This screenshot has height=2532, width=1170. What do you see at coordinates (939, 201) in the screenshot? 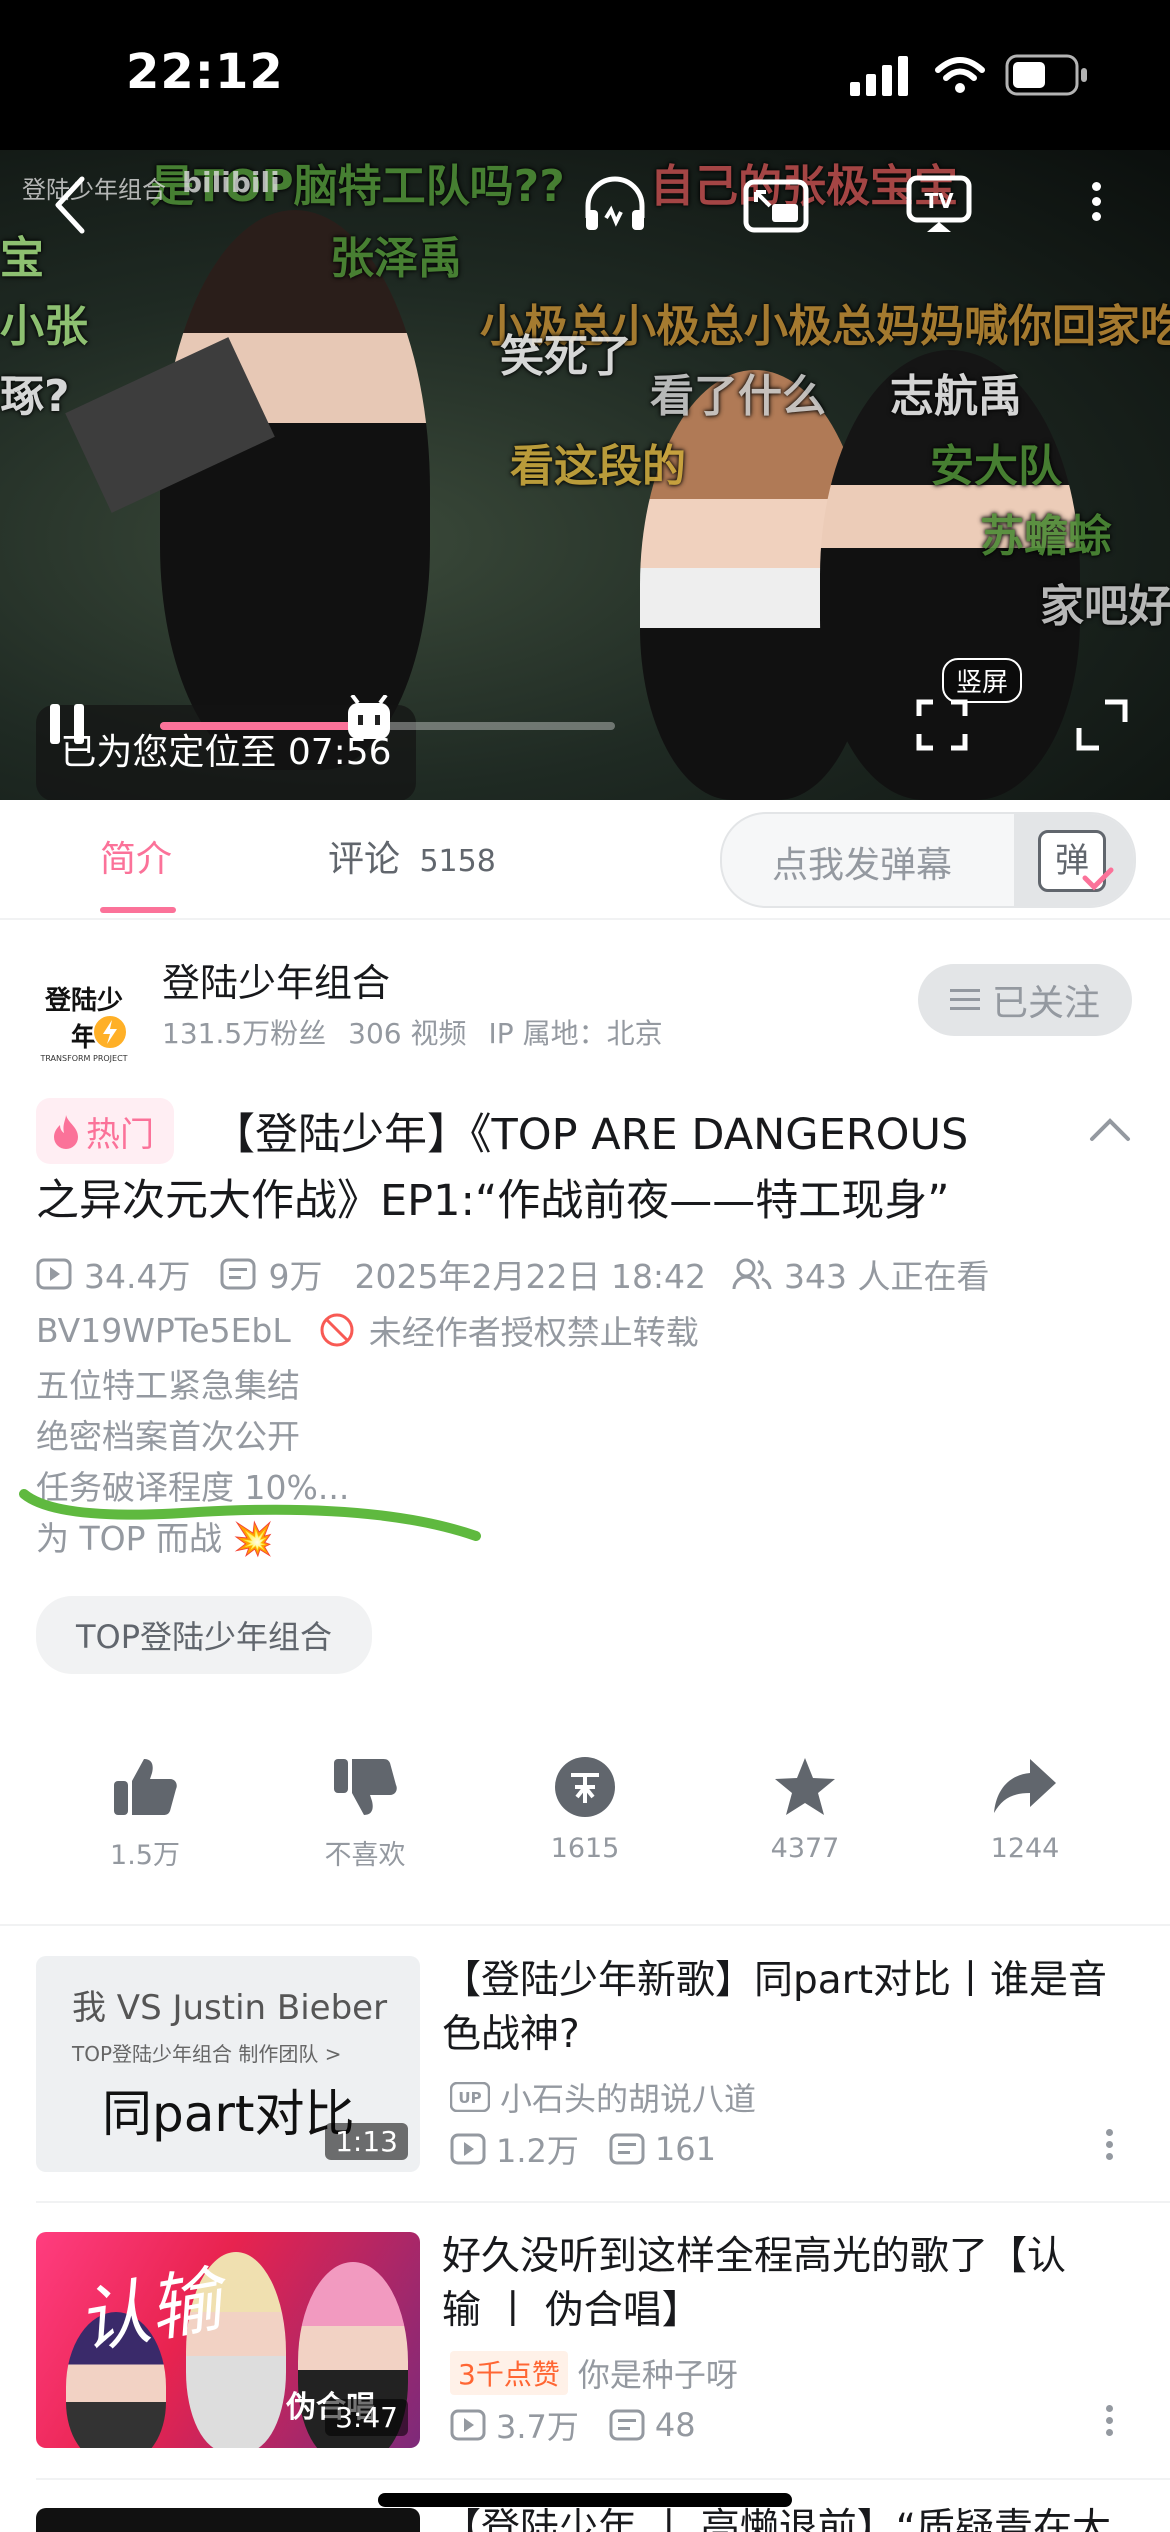
I see `svg-text: TV` at bounding box center [939, 201].